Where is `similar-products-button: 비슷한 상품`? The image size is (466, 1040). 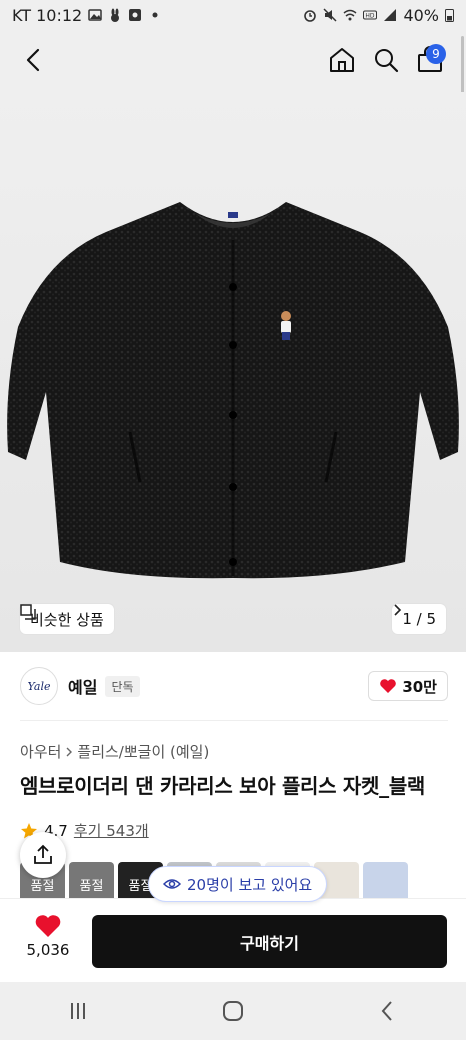 similar-products-button: 비슷한 상품 is located at coordinates (67, 619).